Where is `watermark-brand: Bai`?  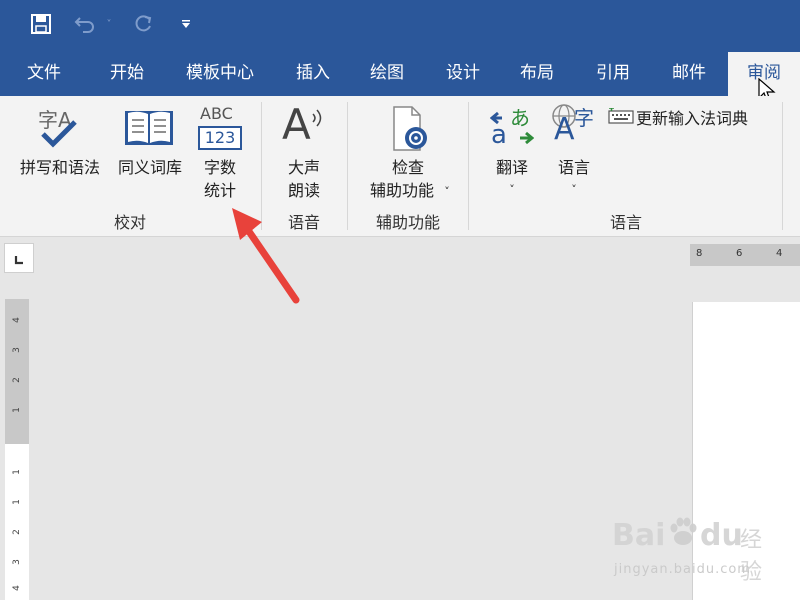 watermark-brand: Bai is located at coordinates (639, 535).